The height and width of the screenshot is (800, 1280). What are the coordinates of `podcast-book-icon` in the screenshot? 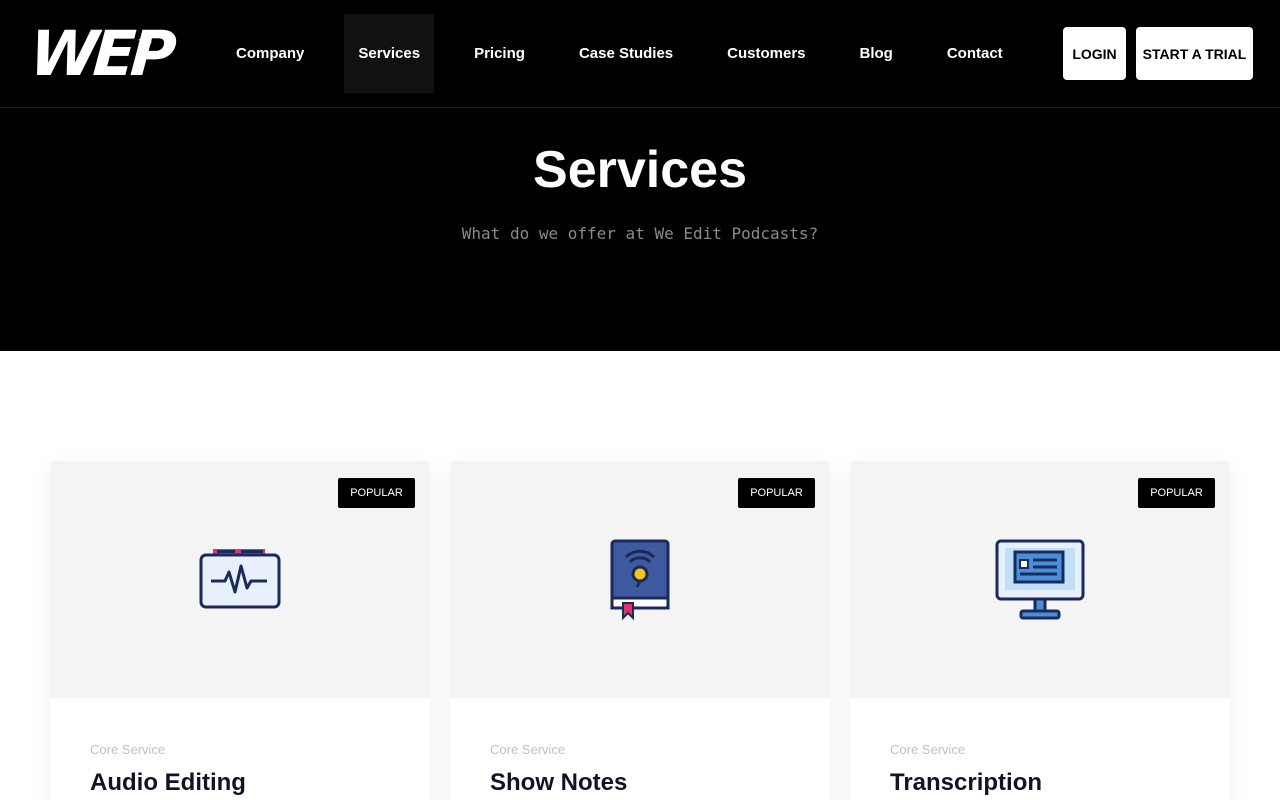 It's located at (640, 580).